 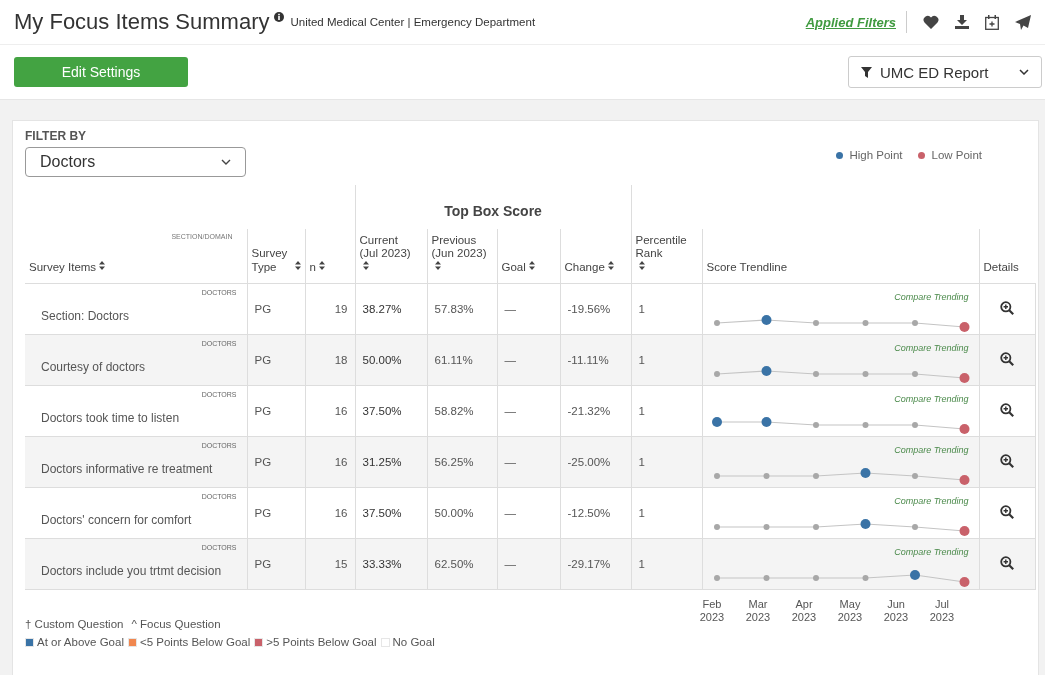 I want to click on survey-item-name: Doctors took time to listen, so click(x=111, y=418).